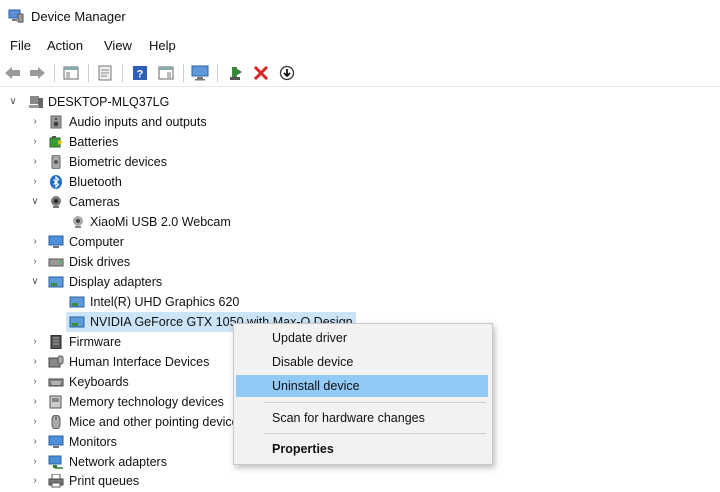 The width and height of the screenshot is (720, 492). I want to click on tree-item-batteries: › Batteries, so click(360, 142).